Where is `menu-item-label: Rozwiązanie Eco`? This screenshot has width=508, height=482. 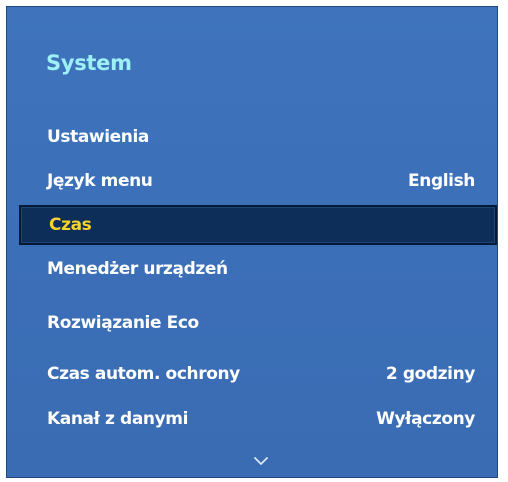
menu-item-label: Rozwiązanie Eco is located at coordinates (123, 323).